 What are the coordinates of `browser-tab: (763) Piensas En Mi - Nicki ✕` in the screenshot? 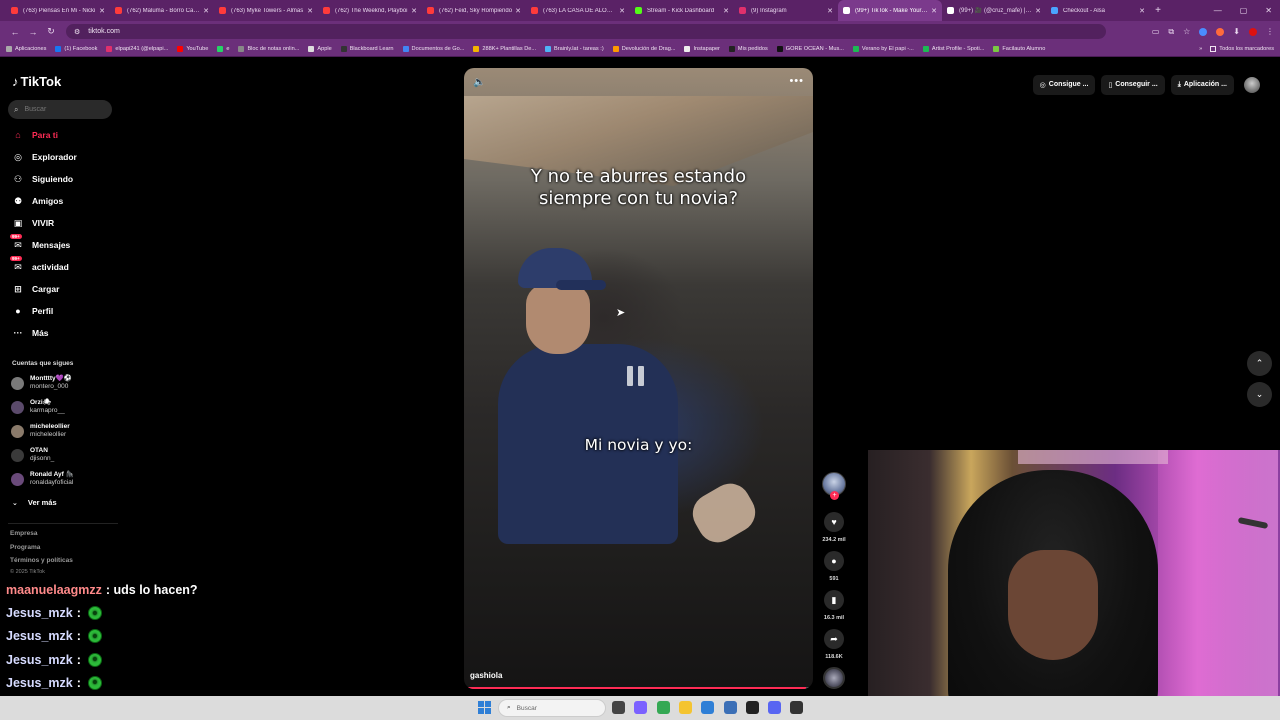 It's located at (58, 10).